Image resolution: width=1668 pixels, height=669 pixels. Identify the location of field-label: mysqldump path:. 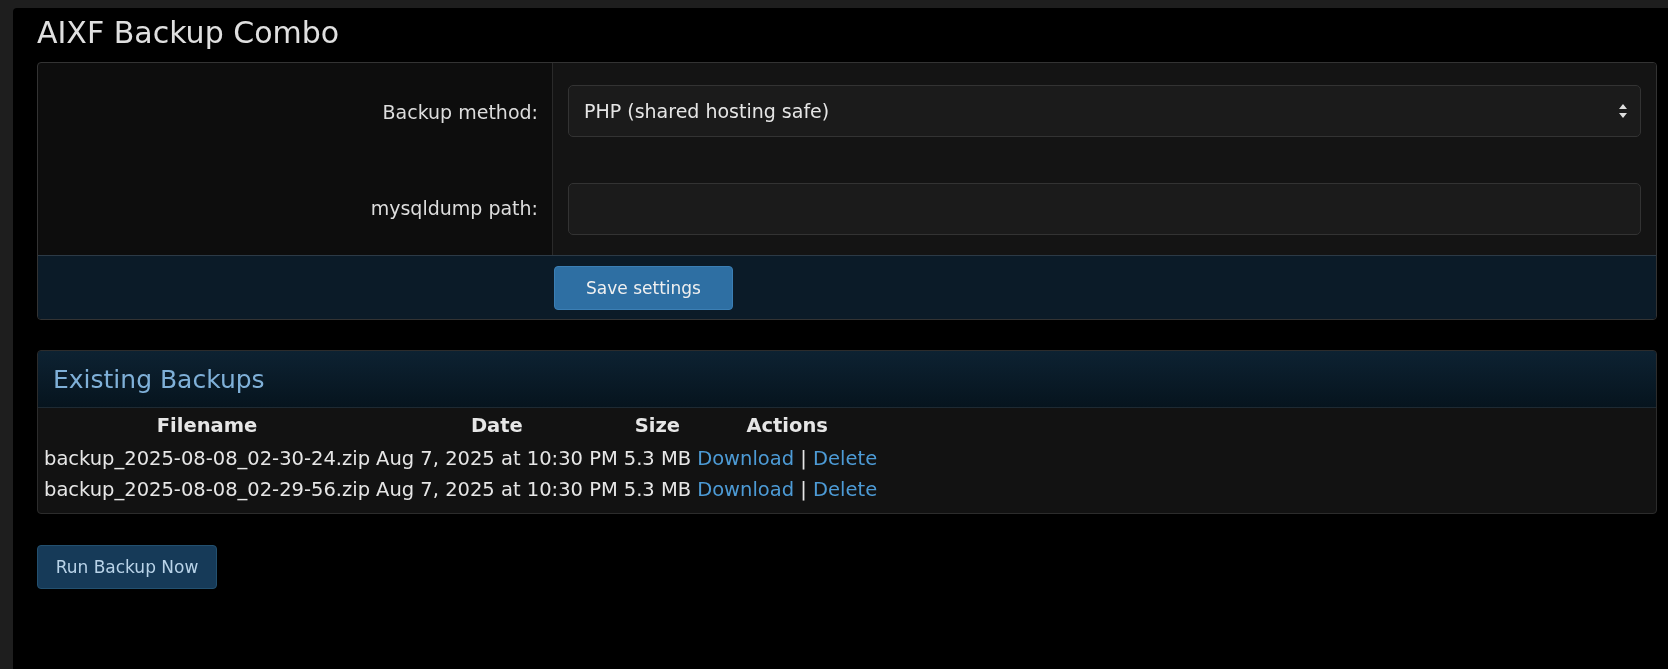
(454, 208).